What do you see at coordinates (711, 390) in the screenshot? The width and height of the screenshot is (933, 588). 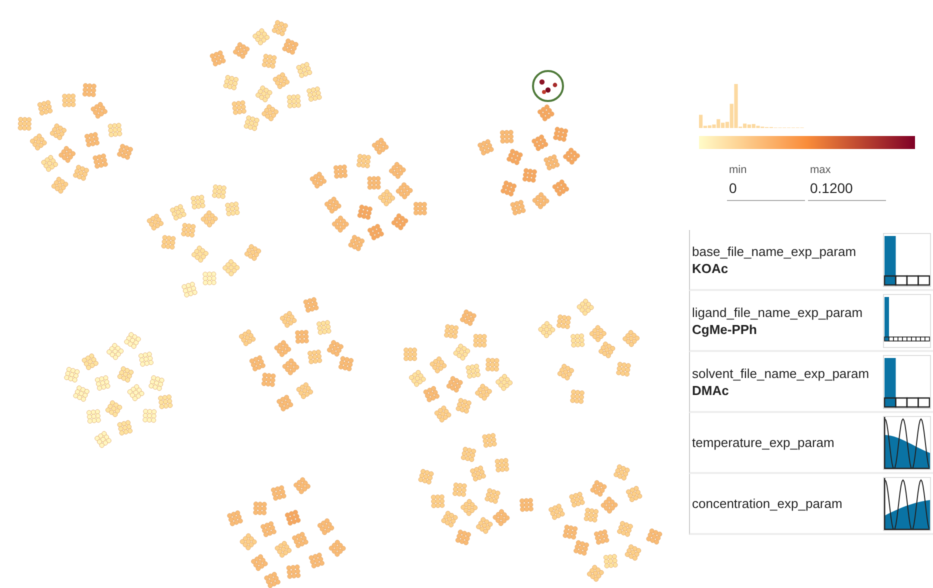 I see `param-value: DMAc` at bounding box center [711, 390].